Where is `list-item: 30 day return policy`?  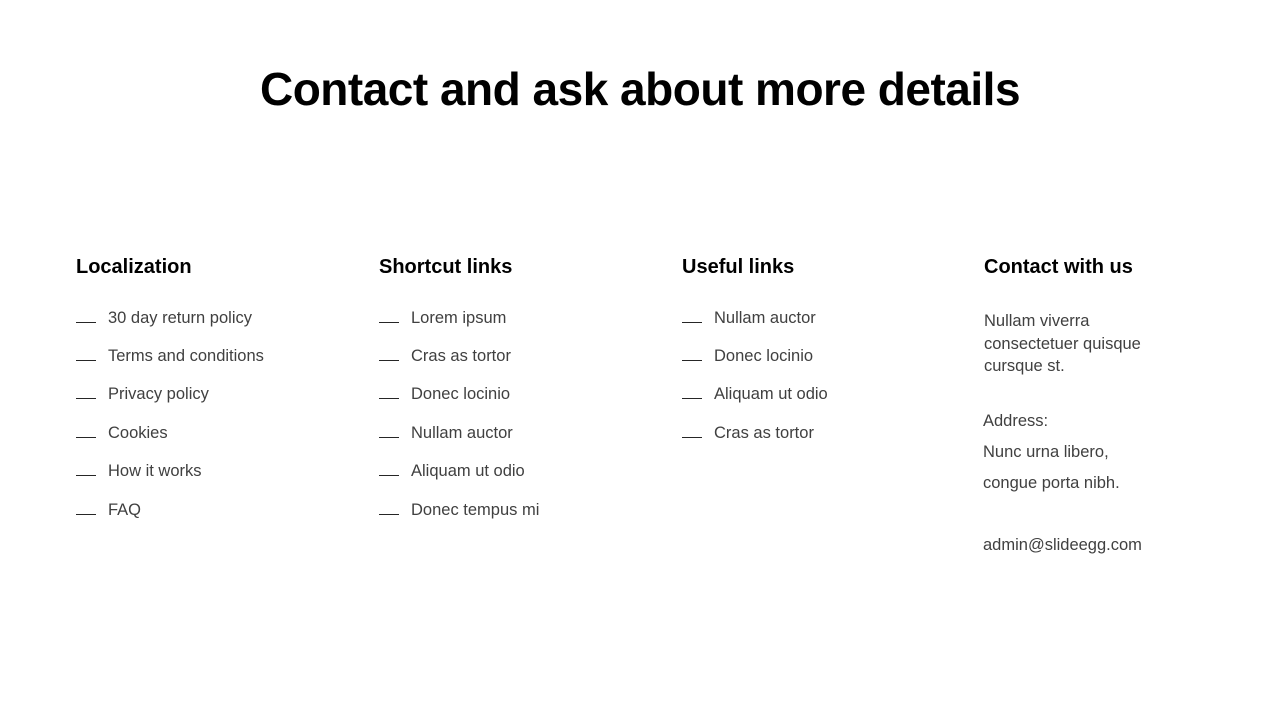
list-item: 30 day return policy is located at coordinates (170, 318).